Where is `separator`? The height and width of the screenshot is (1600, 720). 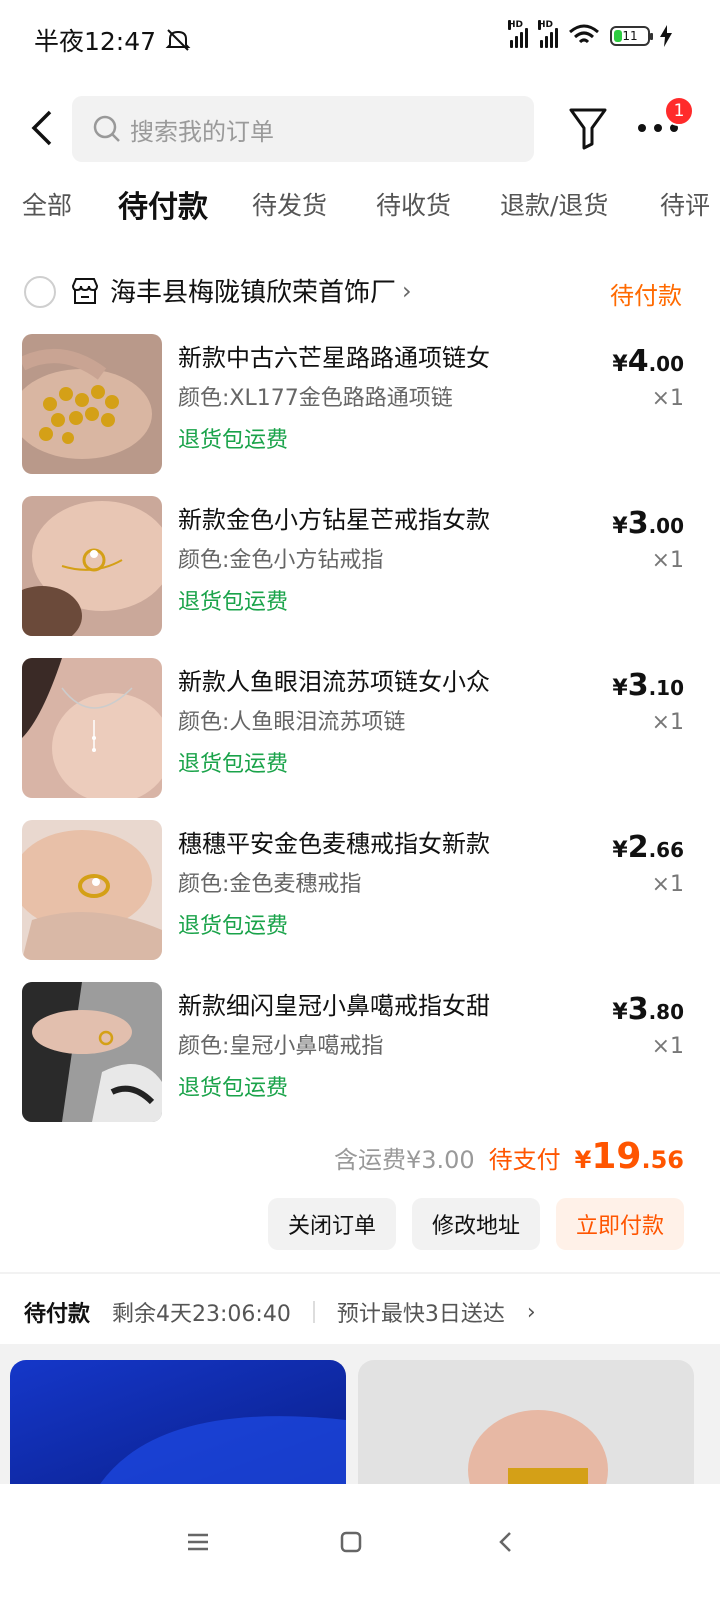 separator is located at coordinates (313, 1312).